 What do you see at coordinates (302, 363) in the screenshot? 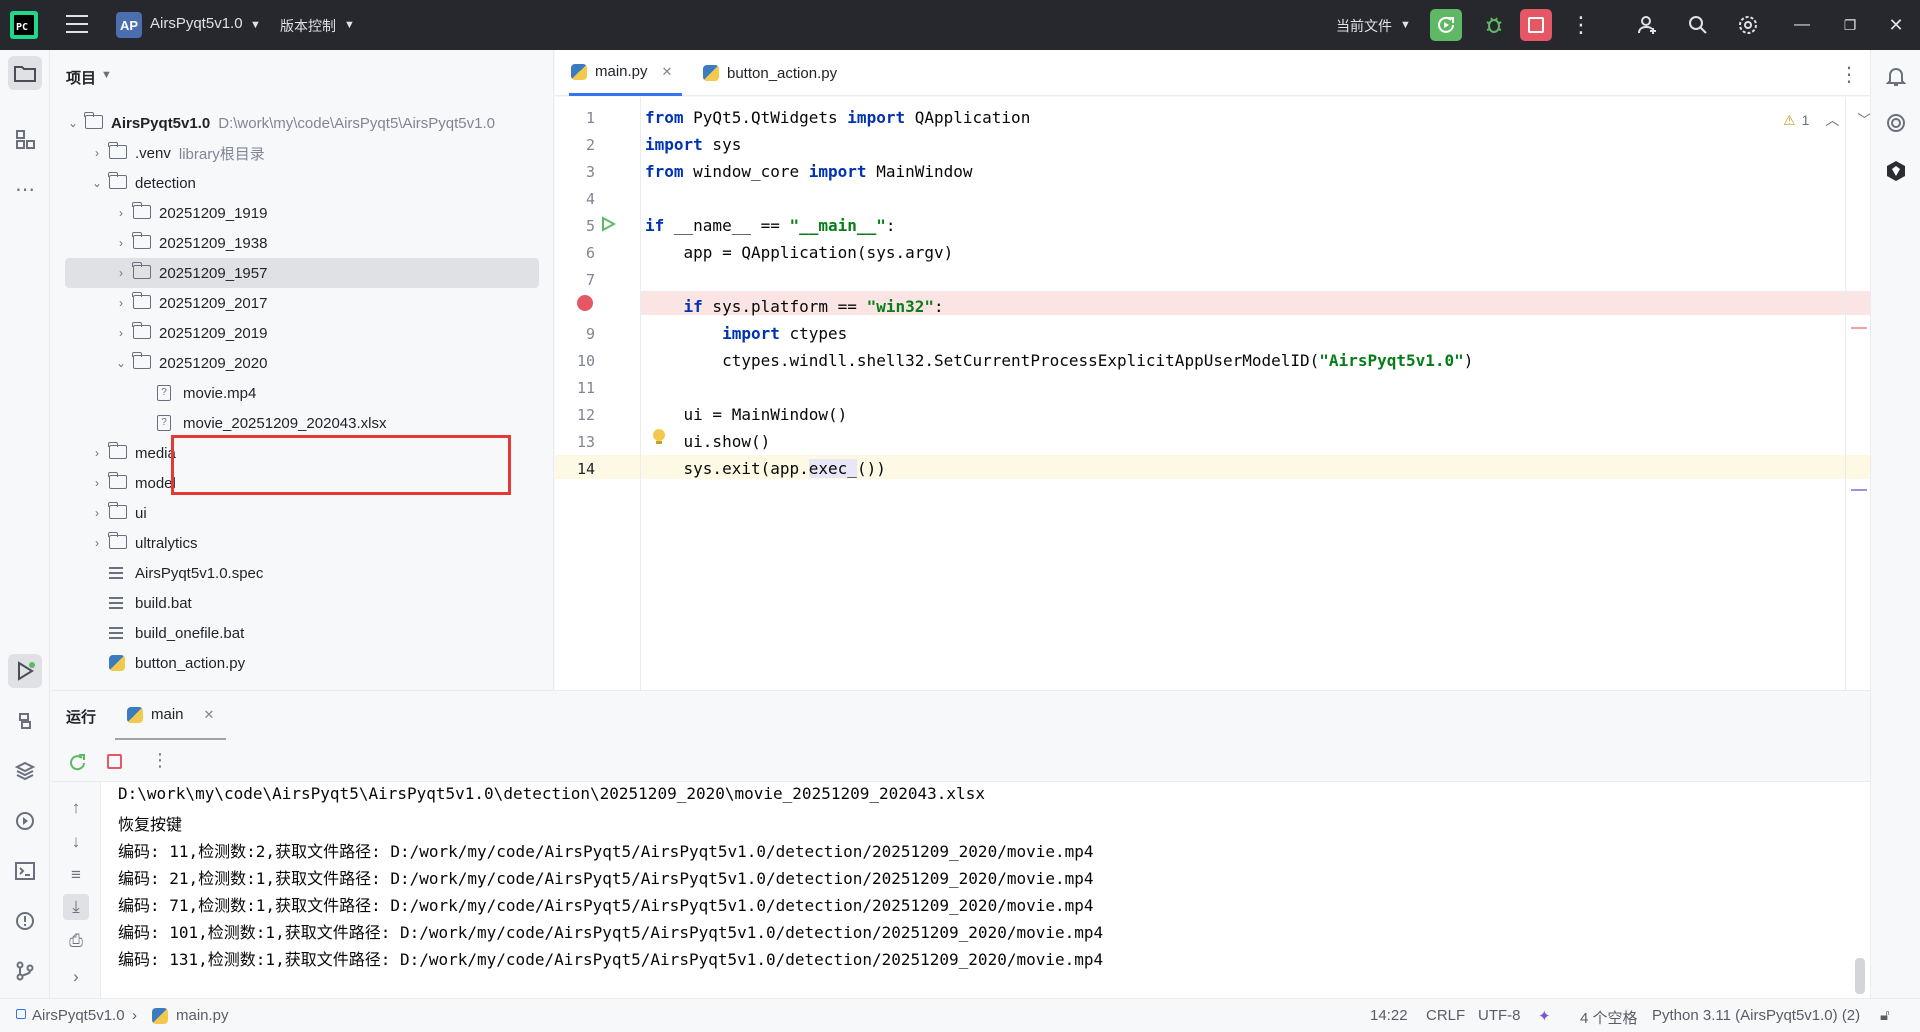
I see `tree-item: ⌄ 20251209_2020` at bounding box center [302, 363].